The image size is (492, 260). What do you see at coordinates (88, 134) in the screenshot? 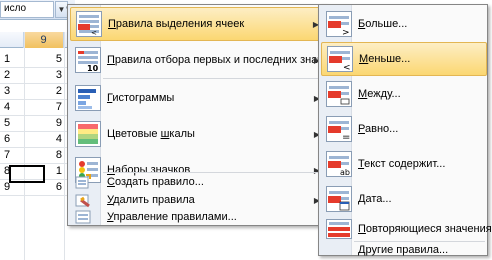
I see `color-scales-icon` at bounding box center [88, 134].